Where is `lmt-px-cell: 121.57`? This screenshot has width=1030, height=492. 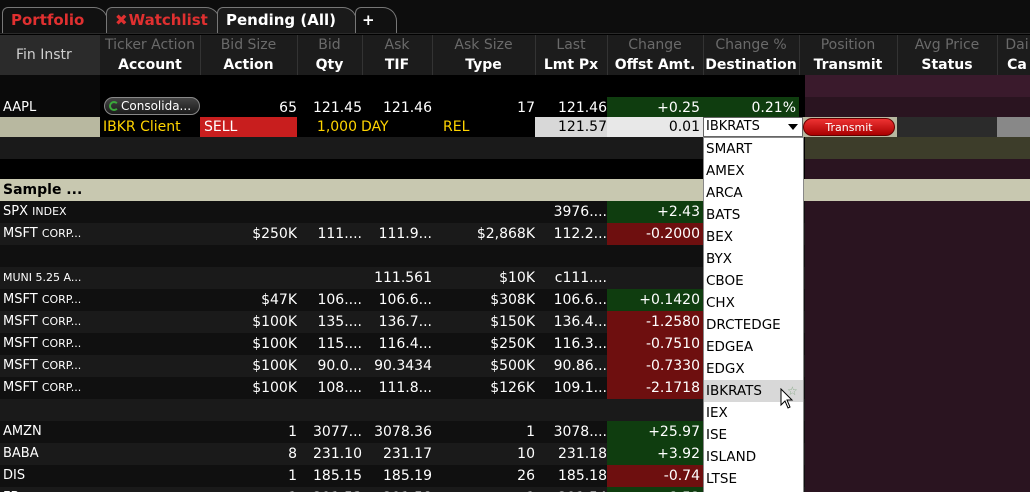 lmt-px-cell: 121.57 is located at coordinates (571, 127).